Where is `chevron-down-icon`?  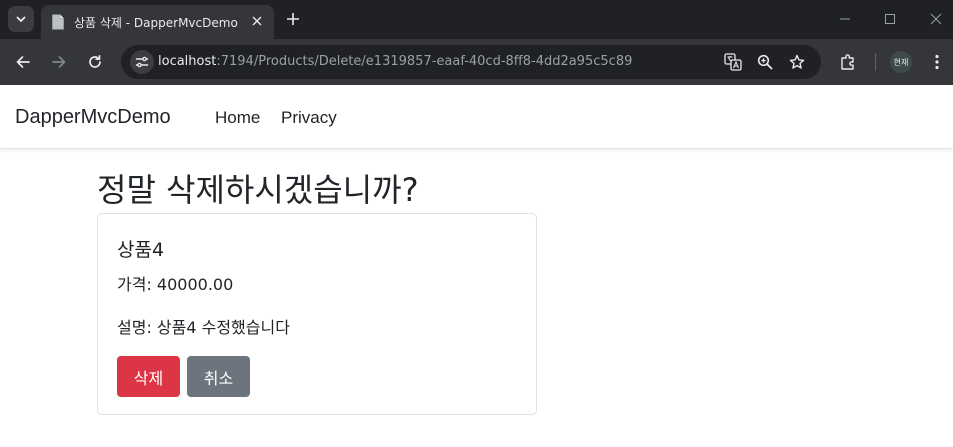 chevron-down-icon is located at coordinates (21, 19).